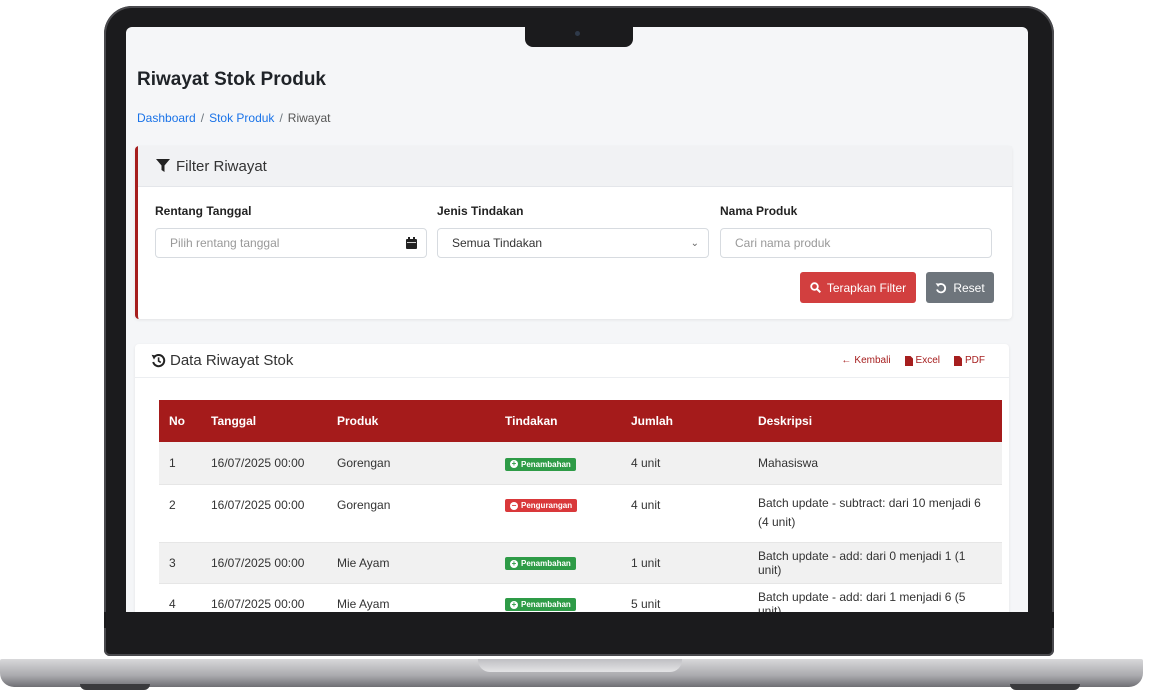 Image resolution: width=1152 pixels, height=690 pixels. I want to click on breadcrumb-dashboard: Dashboard, so click(166, 118).